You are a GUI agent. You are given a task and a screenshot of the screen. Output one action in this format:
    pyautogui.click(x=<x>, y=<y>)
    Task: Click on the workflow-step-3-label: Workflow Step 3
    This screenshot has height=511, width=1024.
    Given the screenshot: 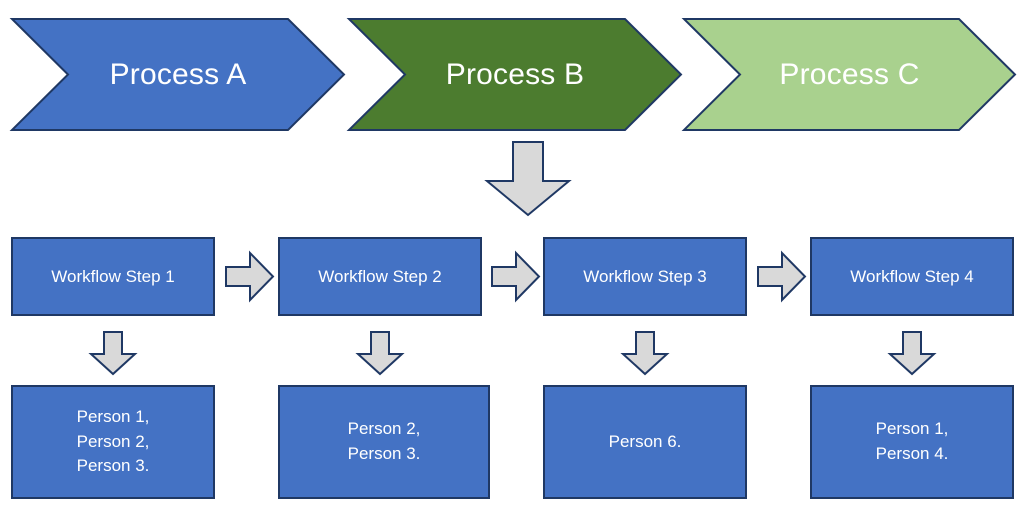 What is the action you would take?
    pyautogui.click(x=645, y=276)
    